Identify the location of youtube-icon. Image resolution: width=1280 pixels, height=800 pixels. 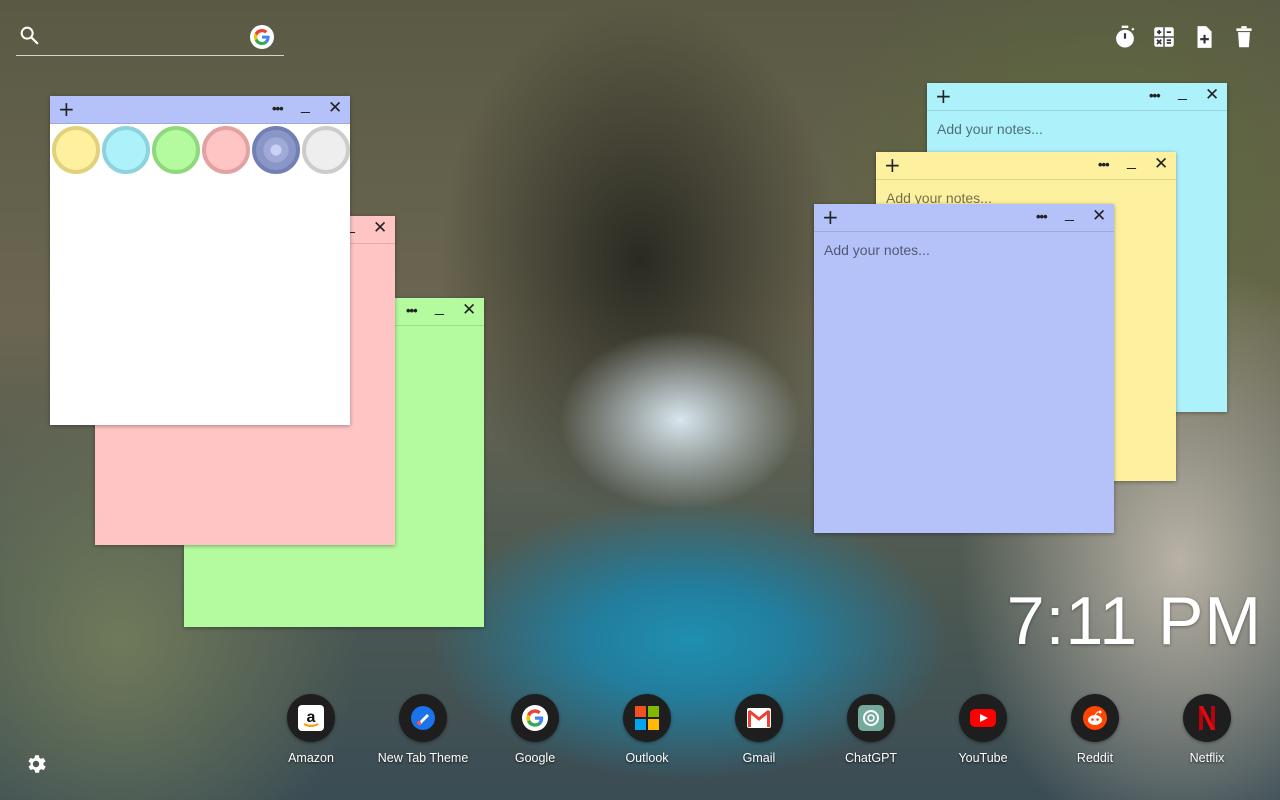
(983, 718).